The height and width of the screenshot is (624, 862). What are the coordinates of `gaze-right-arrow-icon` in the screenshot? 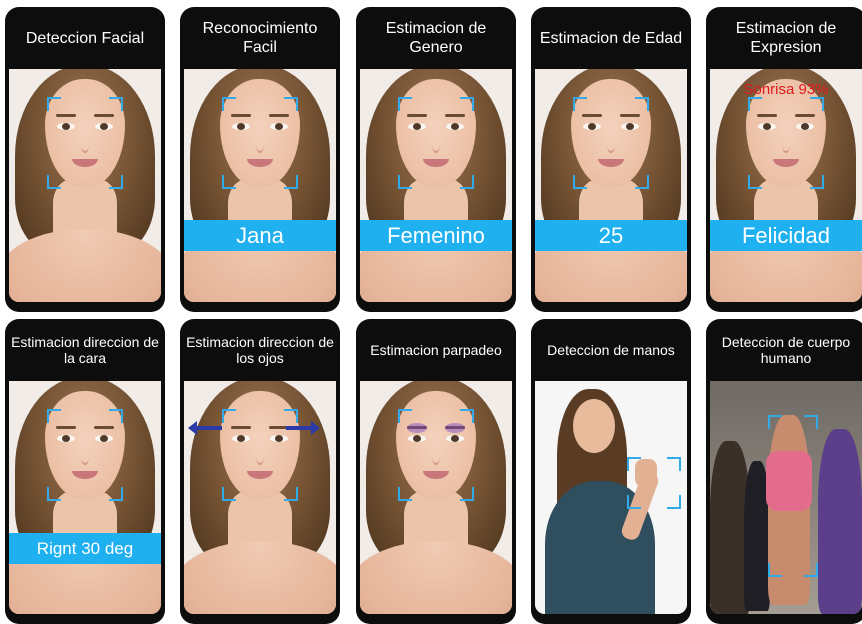 It's located at (303, 428).